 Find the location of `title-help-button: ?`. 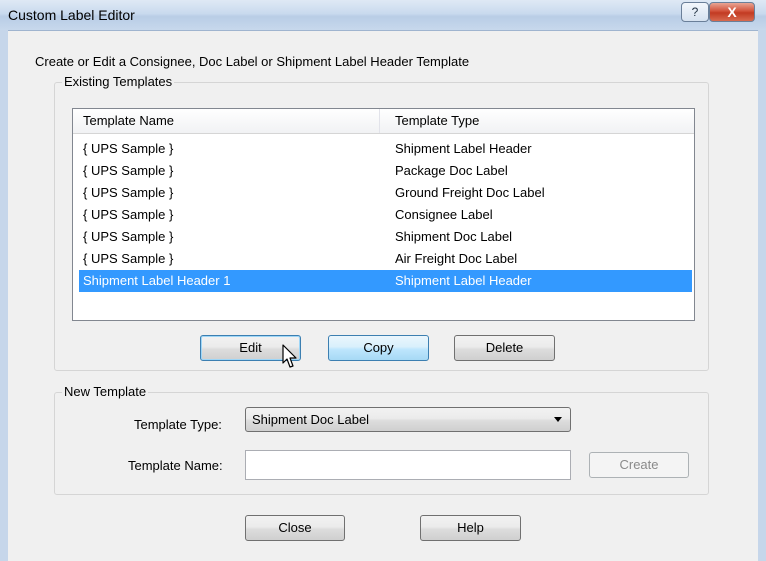

title-help-button: ? is located at coordinates (695, 12).